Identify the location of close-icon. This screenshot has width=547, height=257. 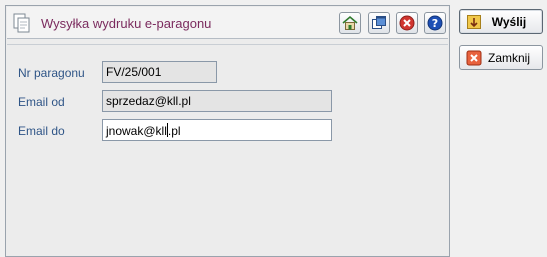
(474, 58).